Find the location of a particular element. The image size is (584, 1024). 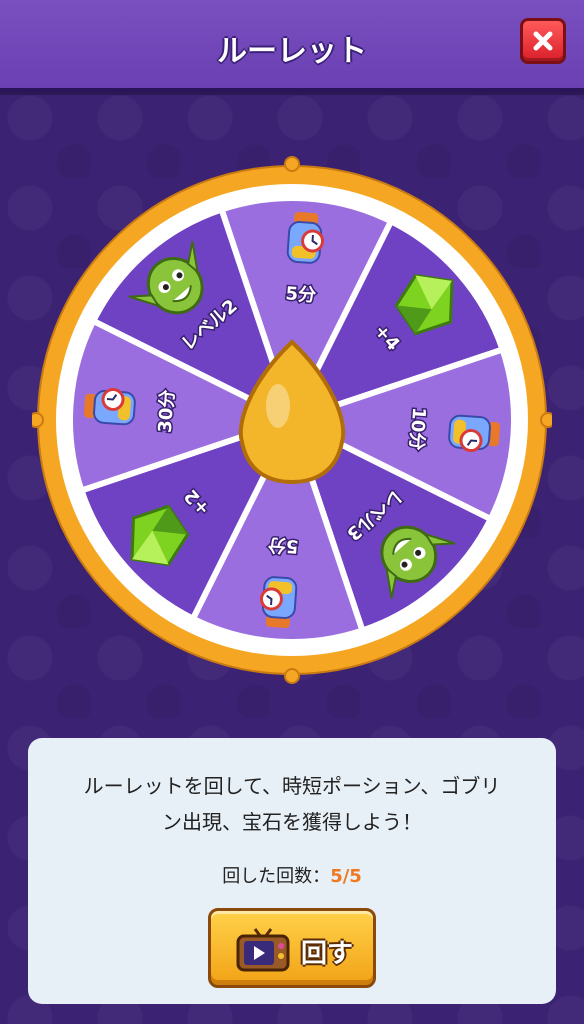

spin-count: 回した回数：5/5 is located at coordinates (292, 875).